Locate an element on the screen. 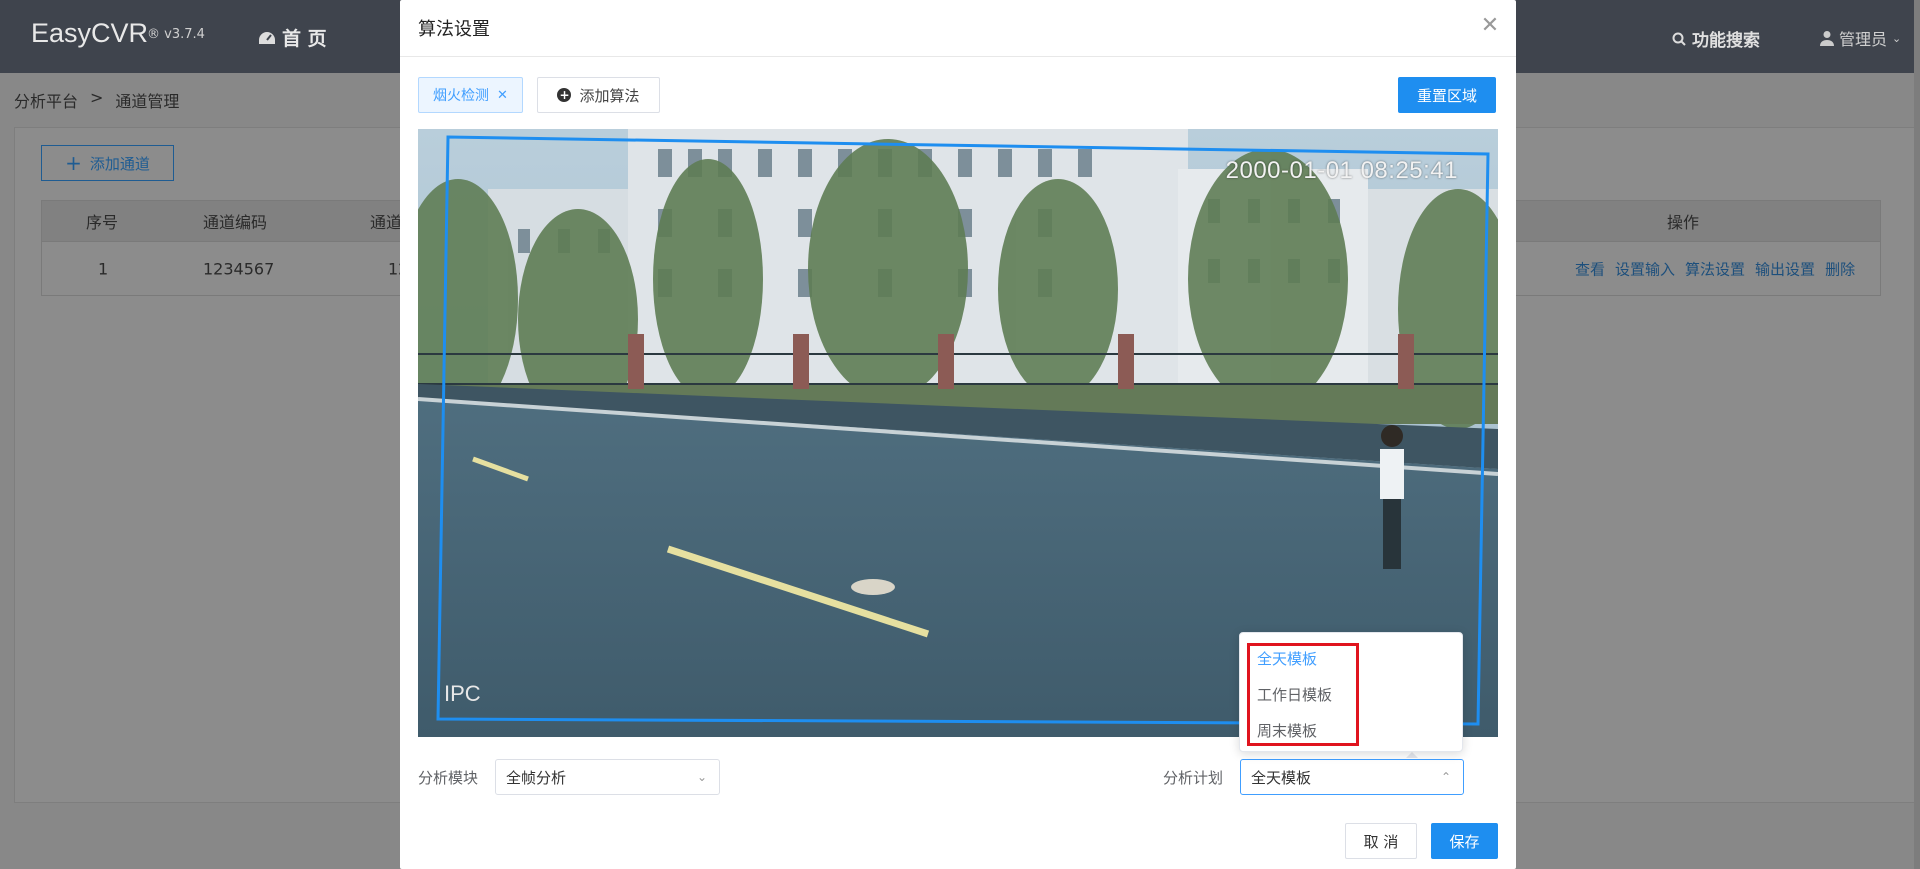 The image size is (1920, 869). app-logo: EasyCVR is located at coordinates (90, 33).